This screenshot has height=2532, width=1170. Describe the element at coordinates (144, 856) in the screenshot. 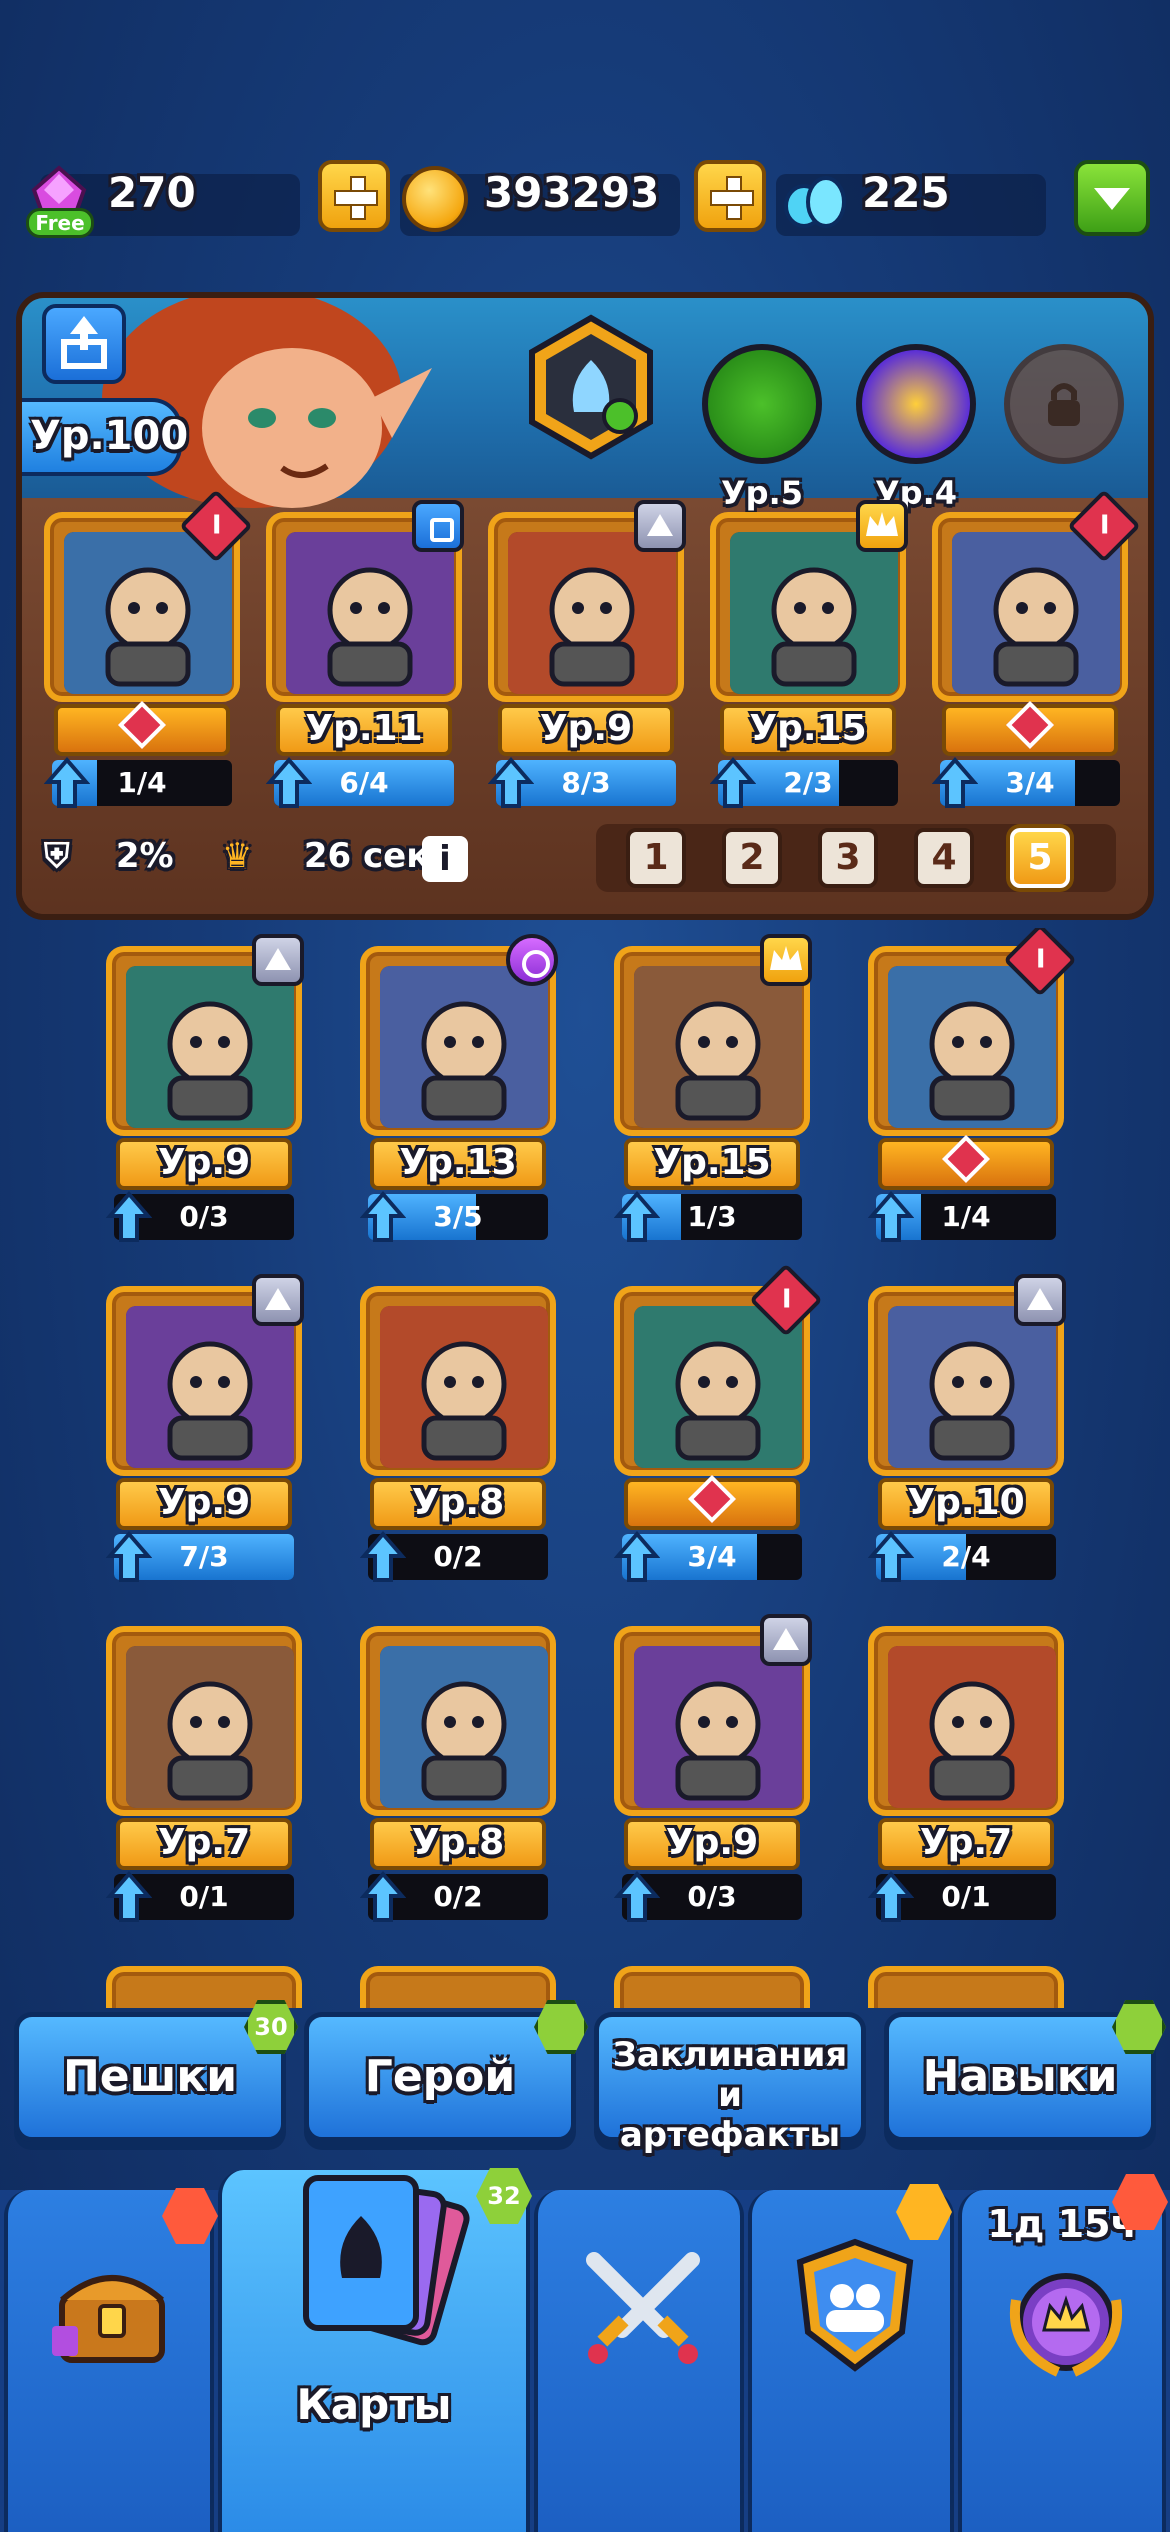

I see `deck-percent-value: 2%` at that location.